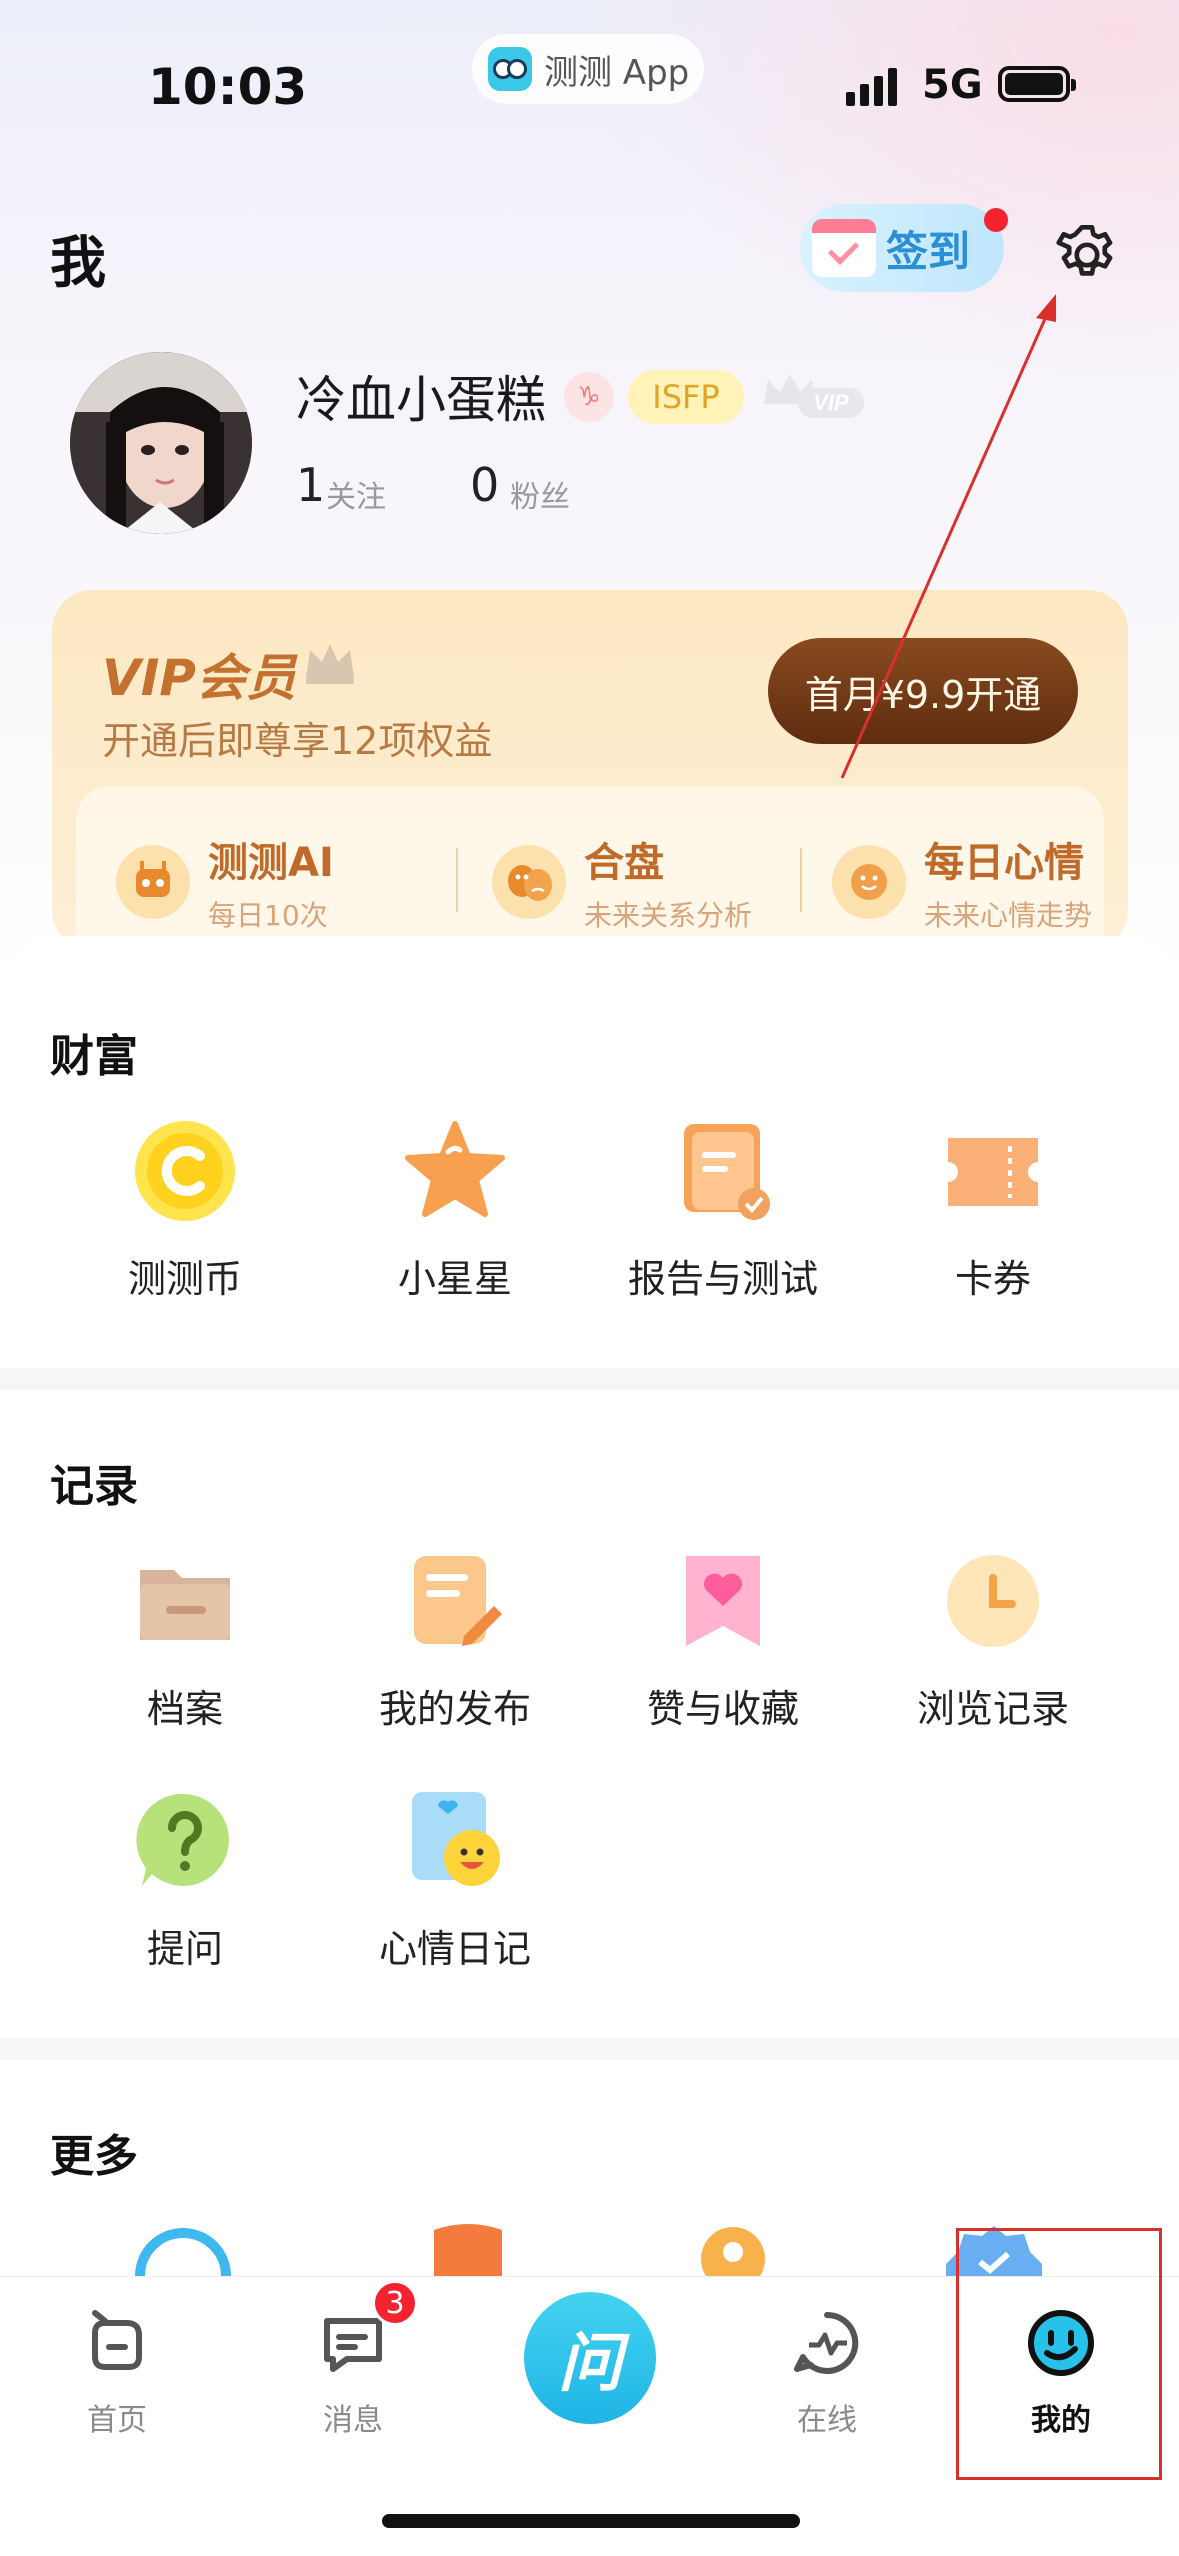 This screenshot has width=1179, height=2556. Describe the element at coordinates (510, 69) in the screenshot. I see `app-logo-icon` at that location.